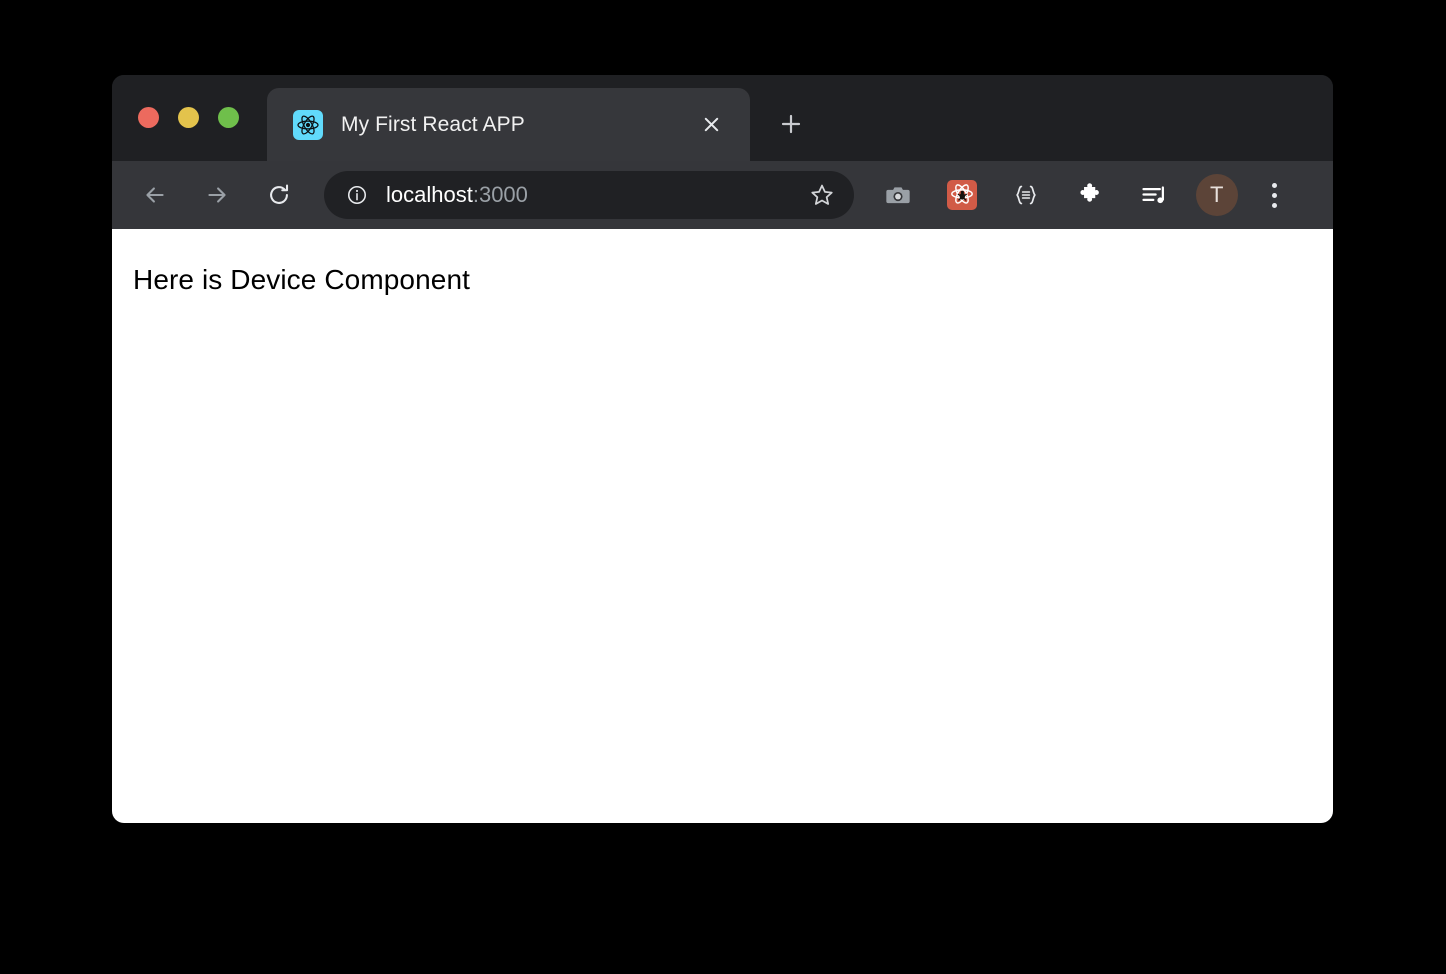  Describe the element at coordinates (155, 195) in the screenshot. I see `back-button` at that location.